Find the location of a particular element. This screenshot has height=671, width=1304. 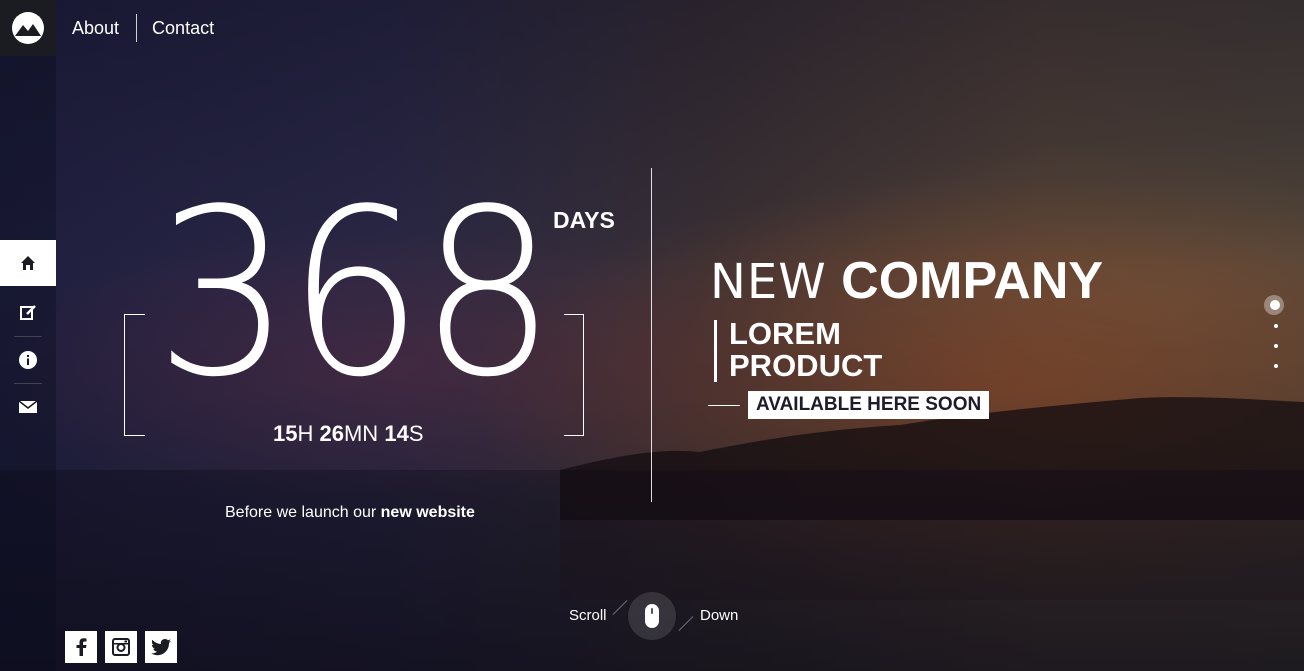

headline: NEW COMPANY is located at coordinates (906, 281).